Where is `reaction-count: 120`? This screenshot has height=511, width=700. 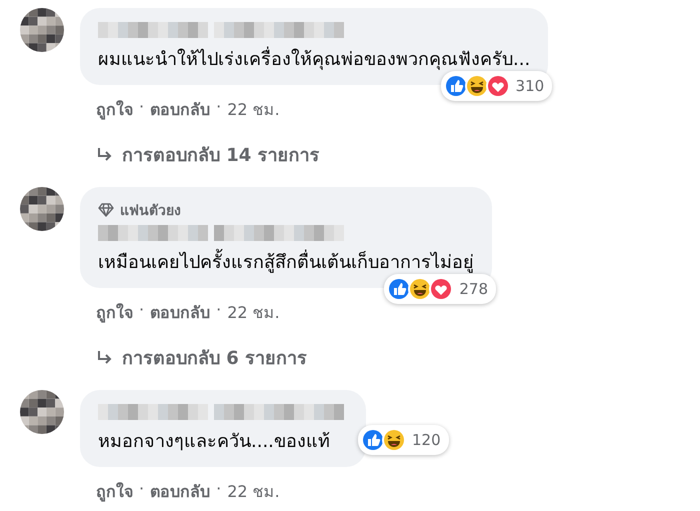
reaction-count: 120 is located at coordinates (403, 439).